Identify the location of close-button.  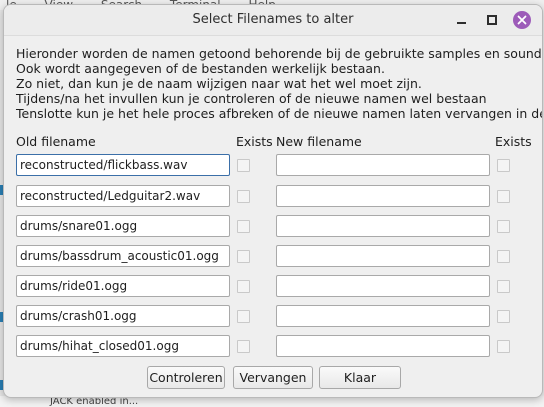
(522, 20).